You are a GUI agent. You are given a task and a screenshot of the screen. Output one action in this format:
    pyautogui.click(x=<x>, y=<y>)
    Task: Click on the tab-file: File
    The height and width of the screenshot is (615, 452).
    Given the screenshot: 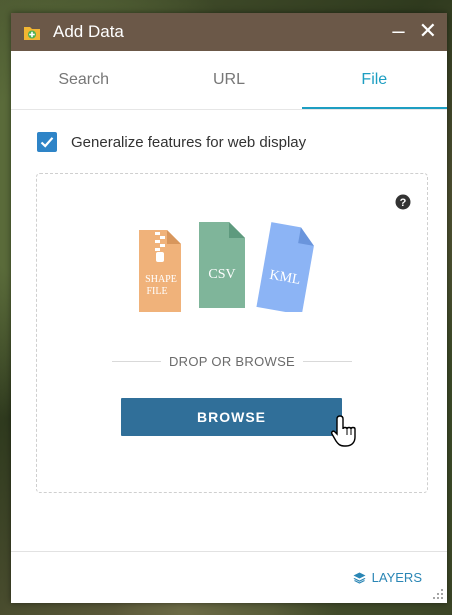 What is the action you would take?
    pyautogui.click(x=374, y=80)
    